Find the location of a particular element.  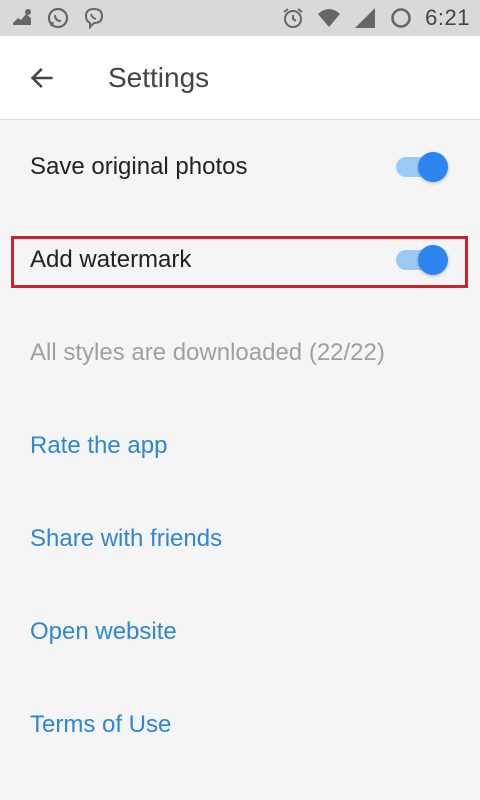

share-with-friends-link: Share with friends is located at coordinates (126, 539).